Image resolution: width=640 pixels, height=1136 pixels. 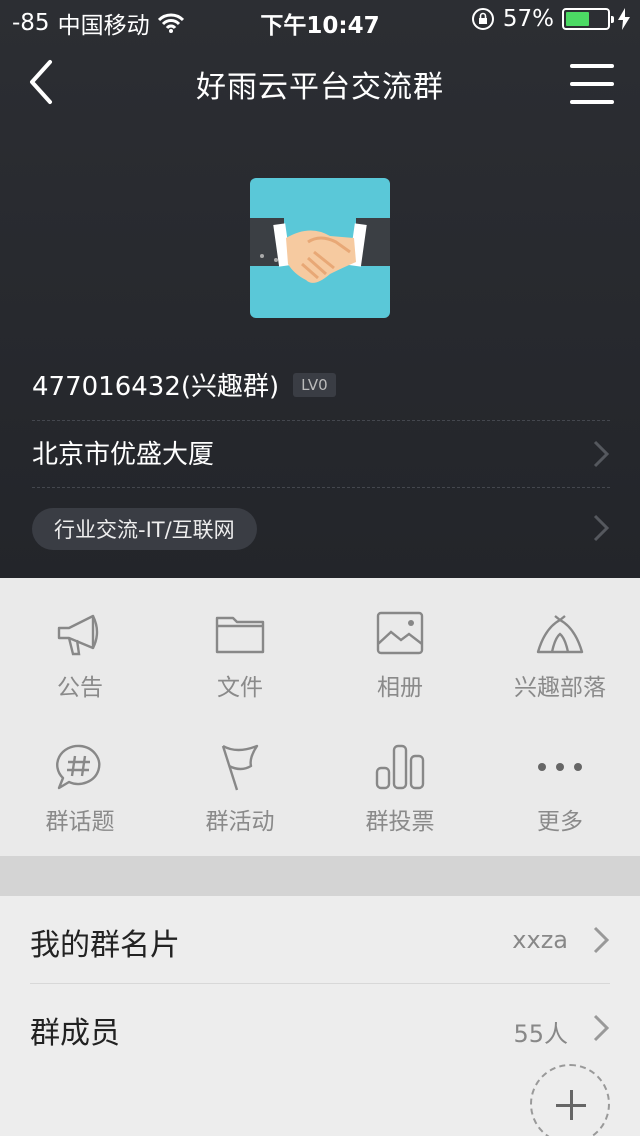 I want to click on feature-announcement: 公告, so click(x=80, y=645).